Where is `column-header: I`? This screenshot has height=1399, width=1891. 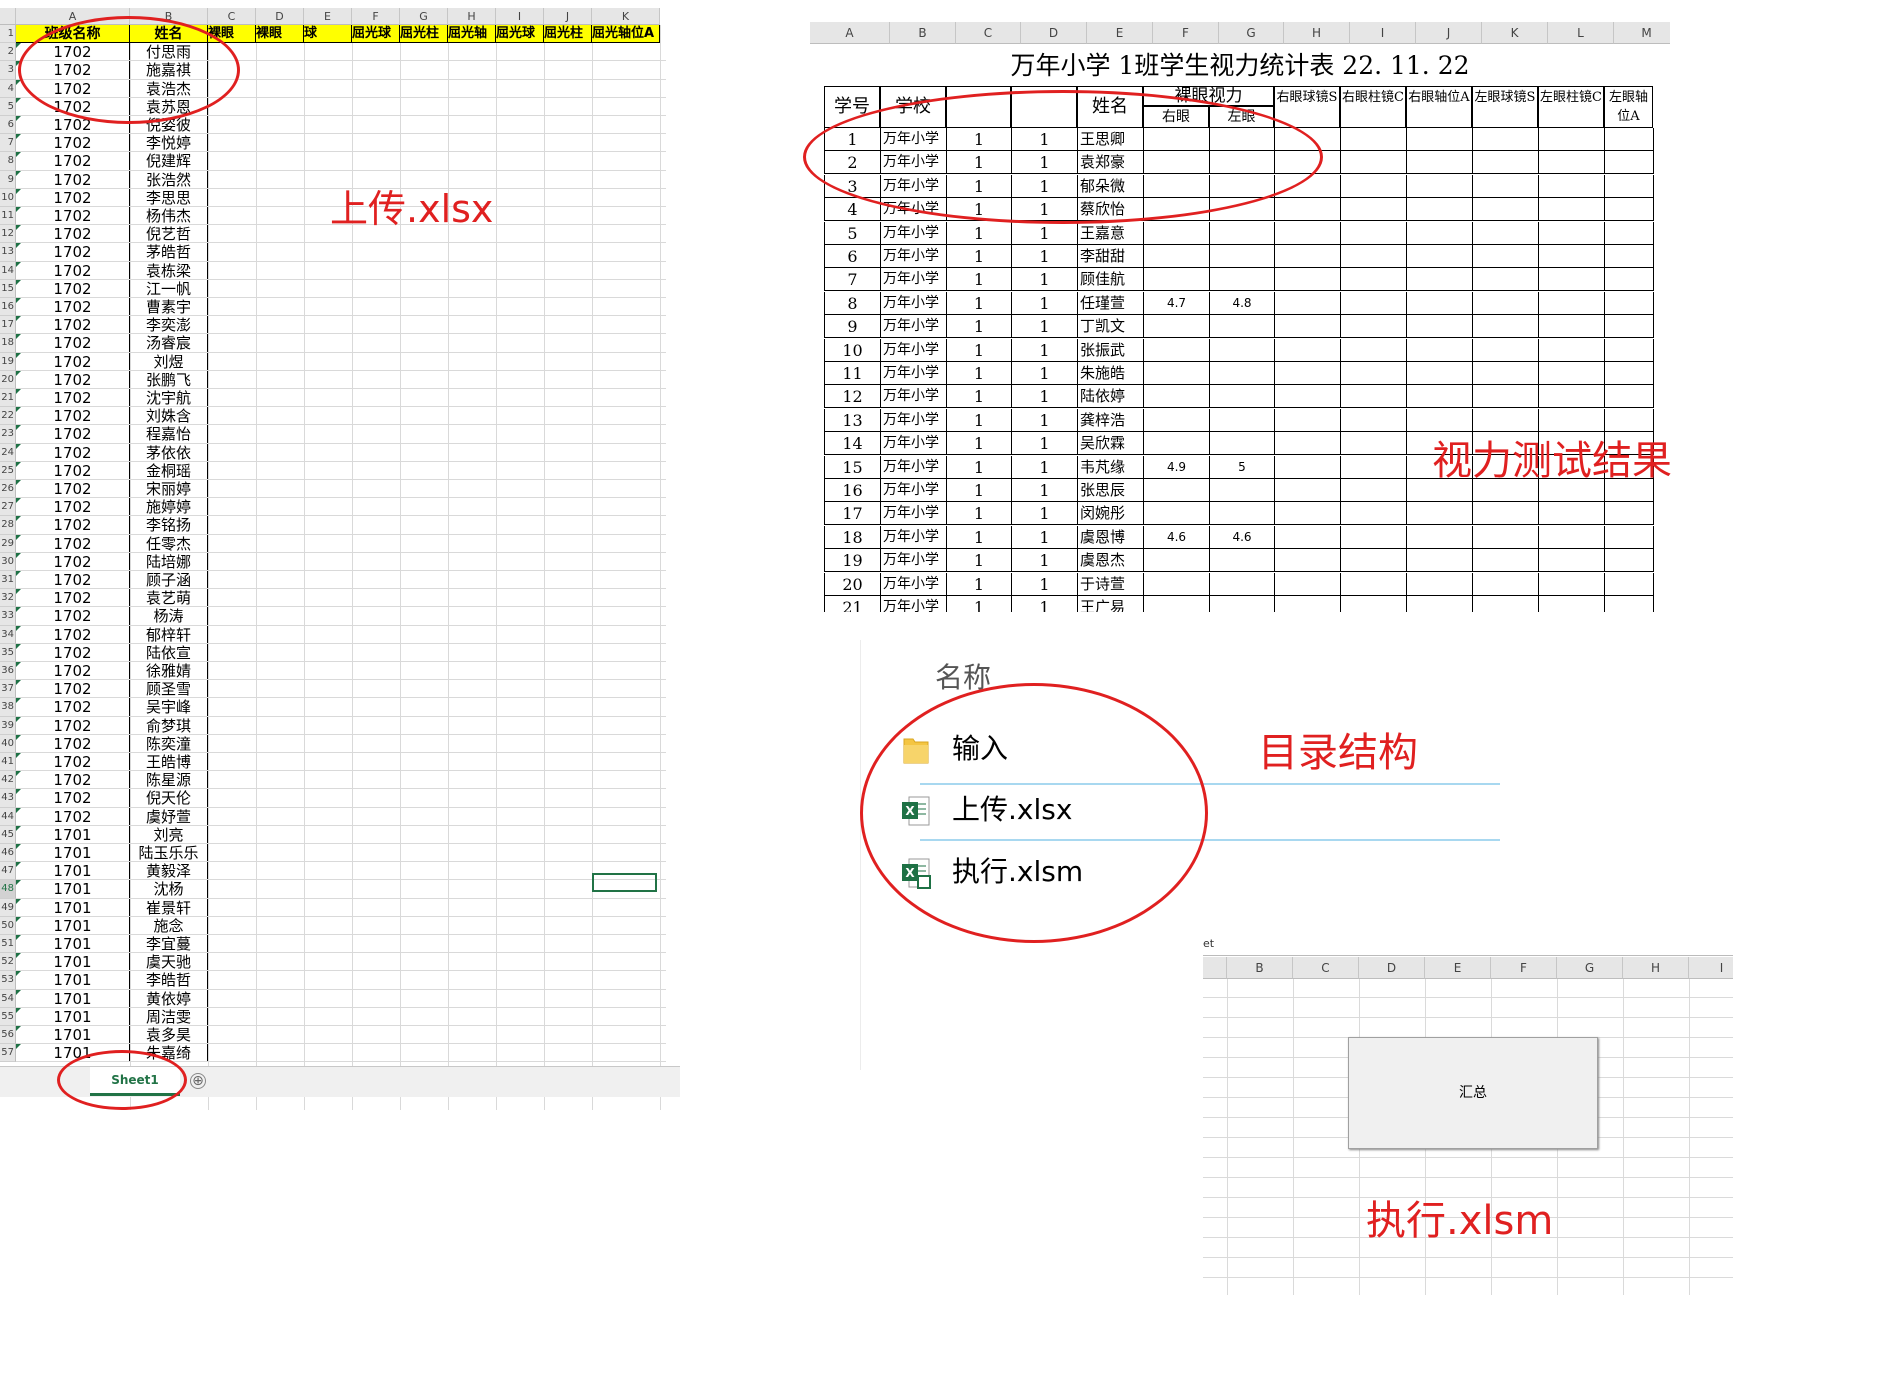
column-header: I is located at coordinates (1711, 968).